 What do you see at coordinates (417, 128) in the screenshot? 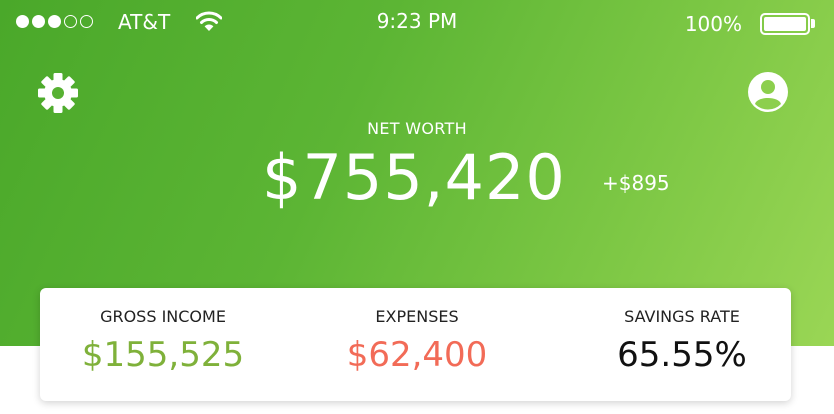
I see `net-worth-label: NET WORTH` at bounding box center [417, 128].